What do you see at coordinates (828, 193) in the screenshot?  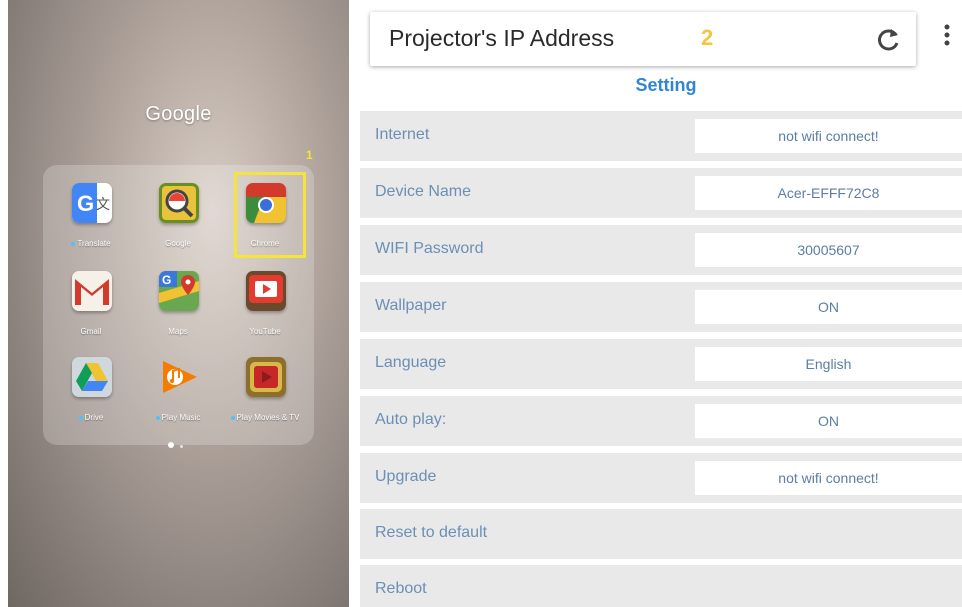 I see `row-value: Acer-EFFF72C8` at bounding box center [828, 193].